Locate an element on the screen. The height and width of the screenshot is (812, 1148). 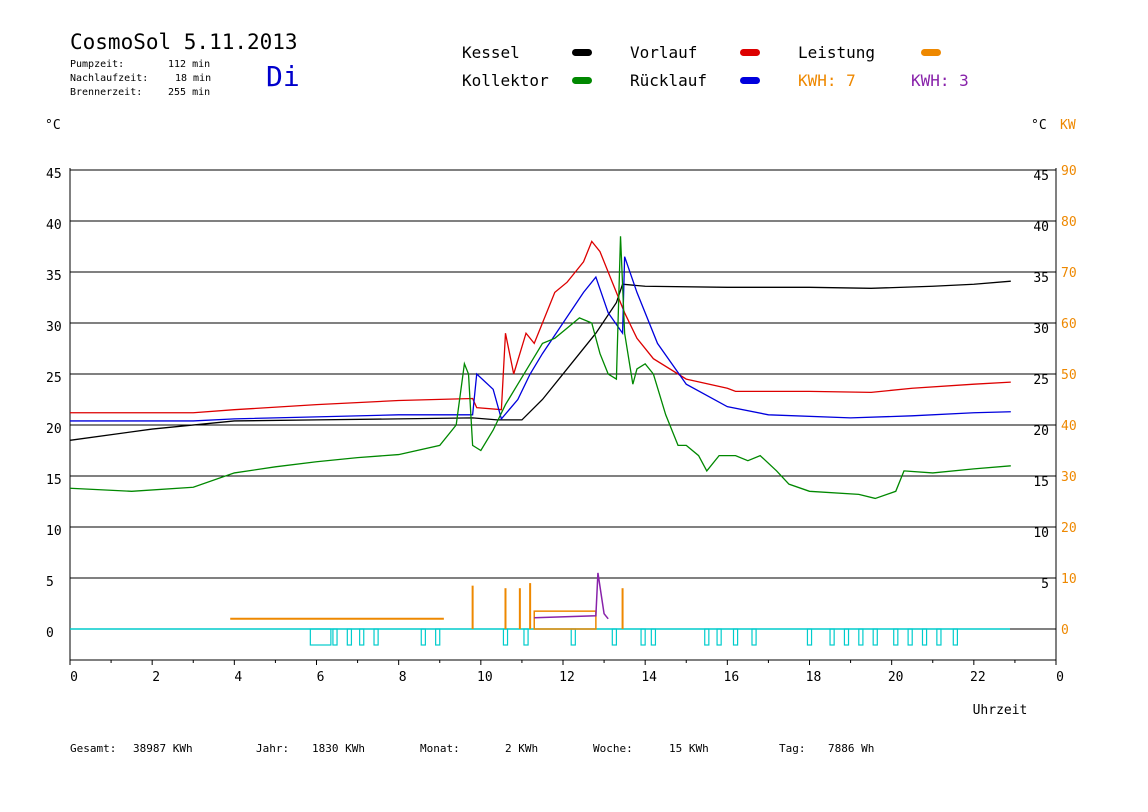
y-tick-label-left: 5 is located at coordinates (50, 582).